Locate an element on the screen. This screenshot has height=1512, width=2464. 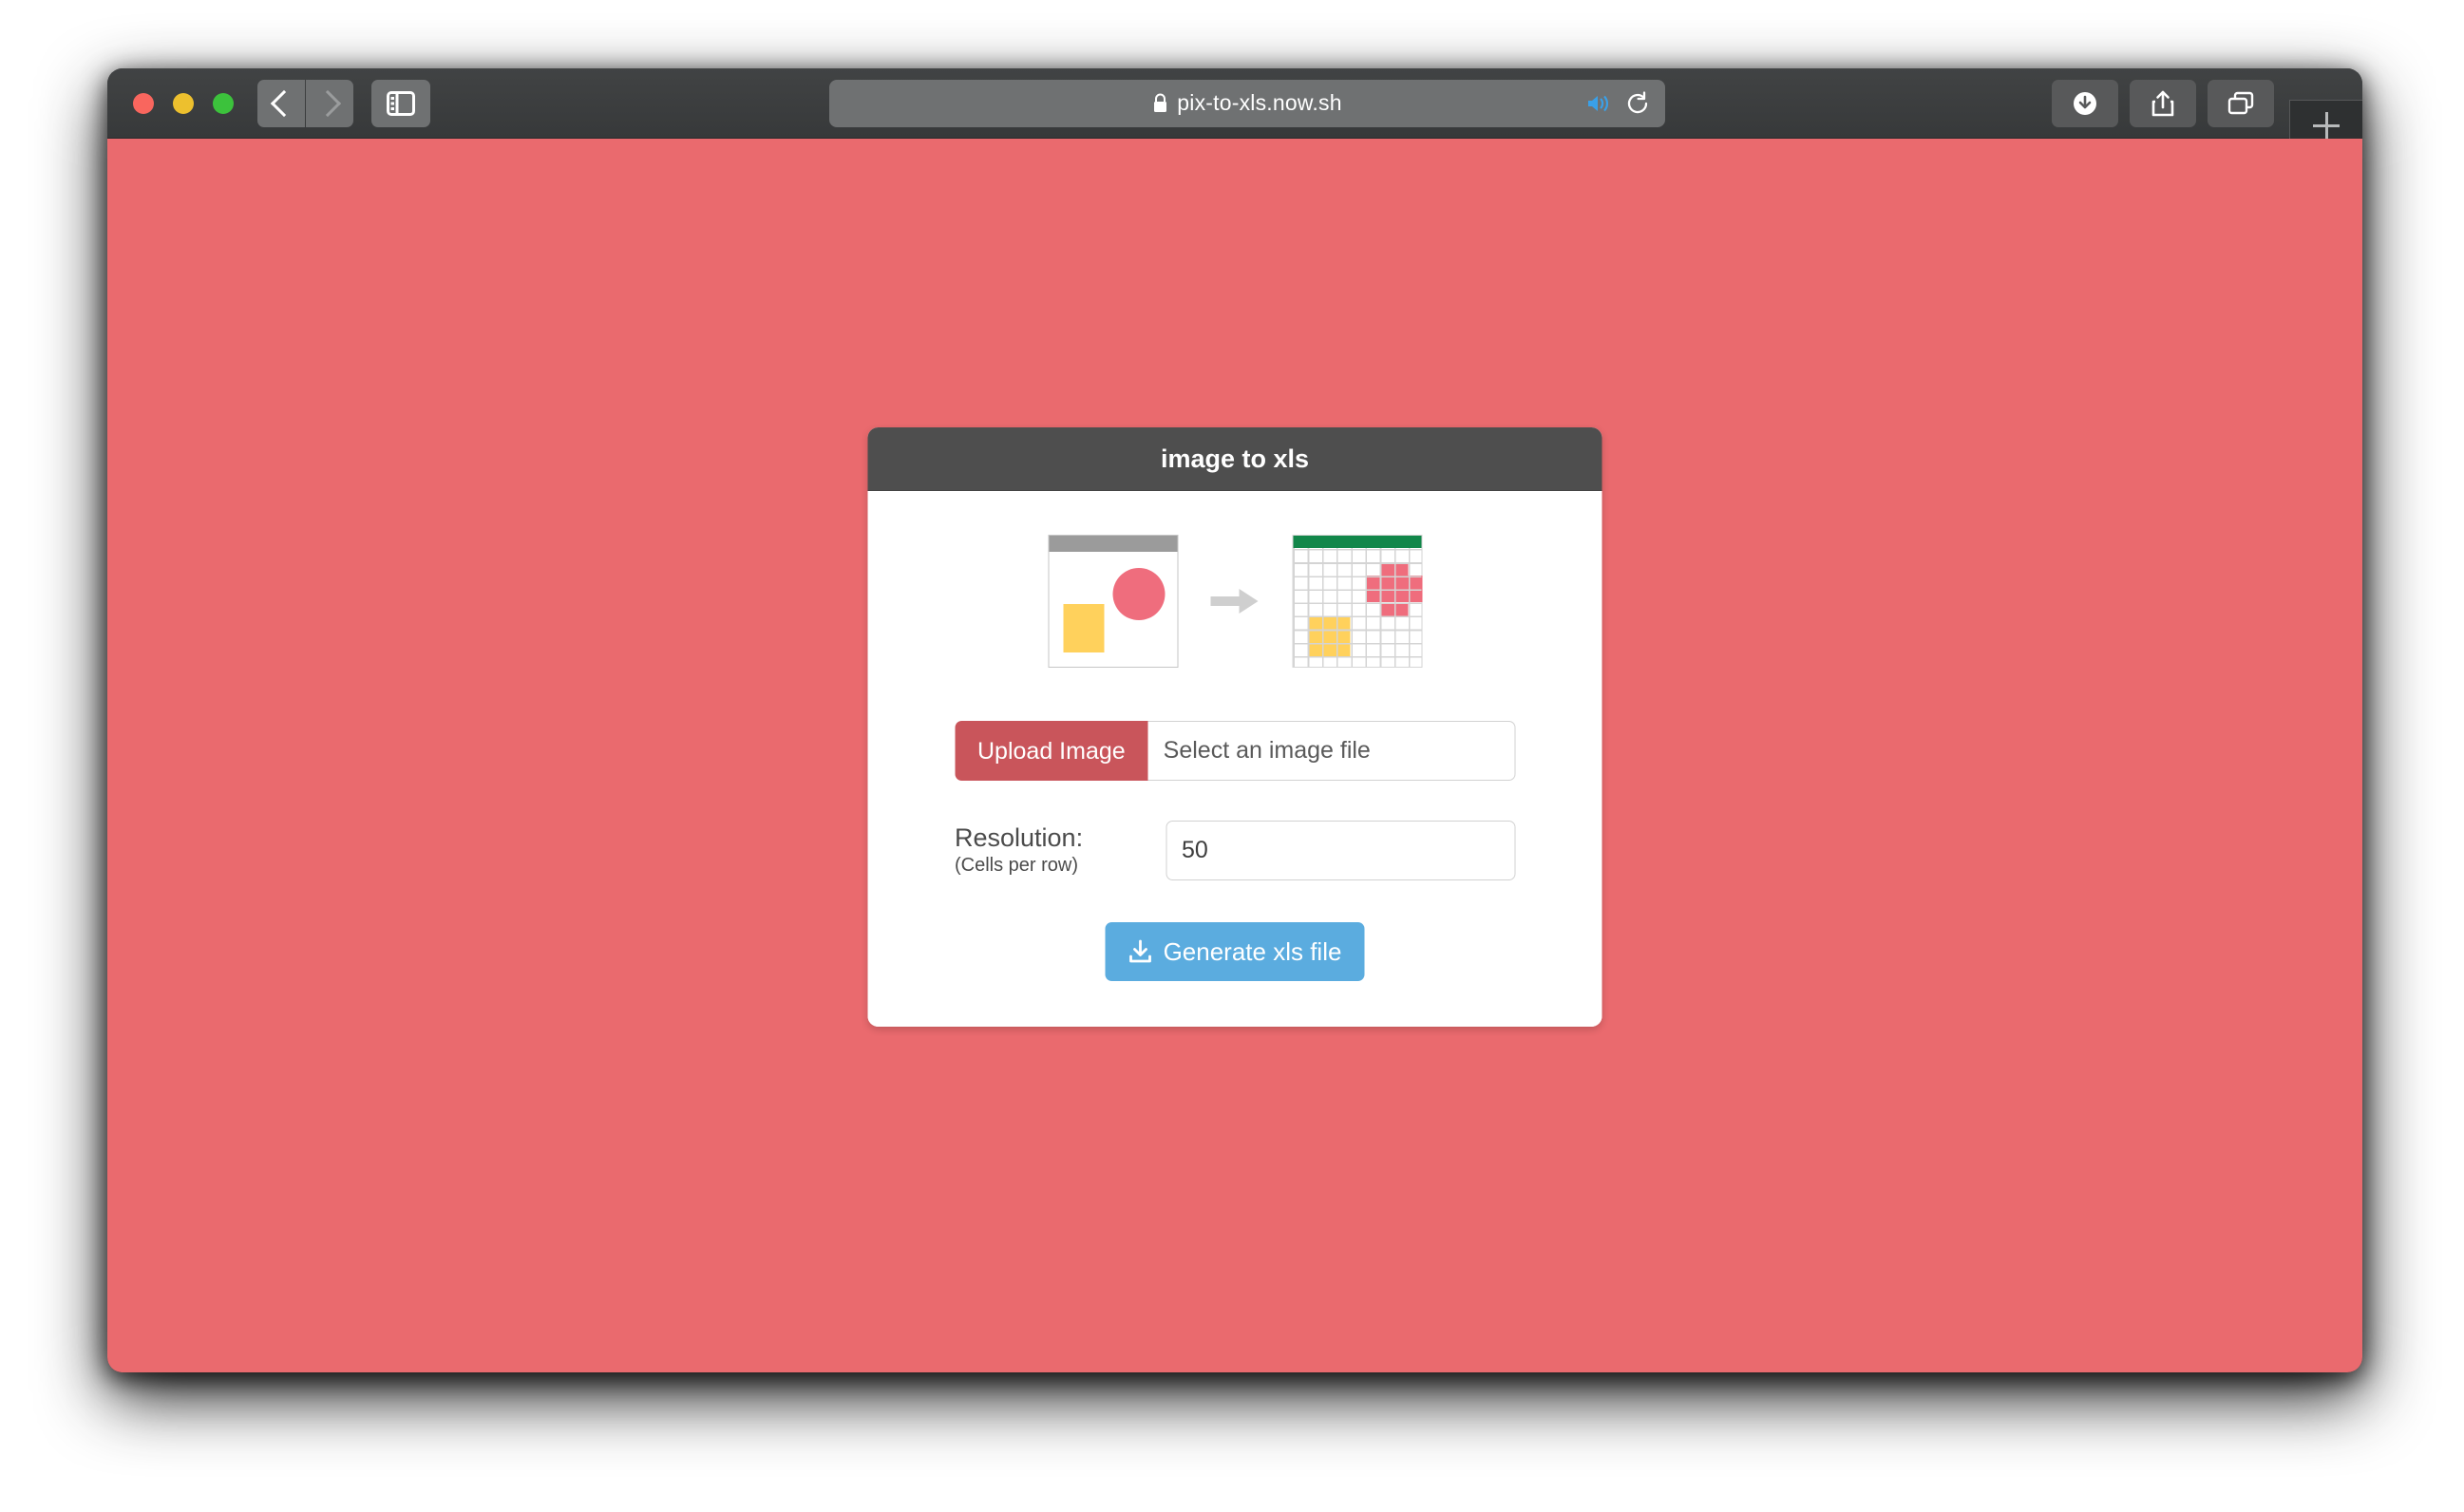
share-icon is located at coordinates (2162, 103).